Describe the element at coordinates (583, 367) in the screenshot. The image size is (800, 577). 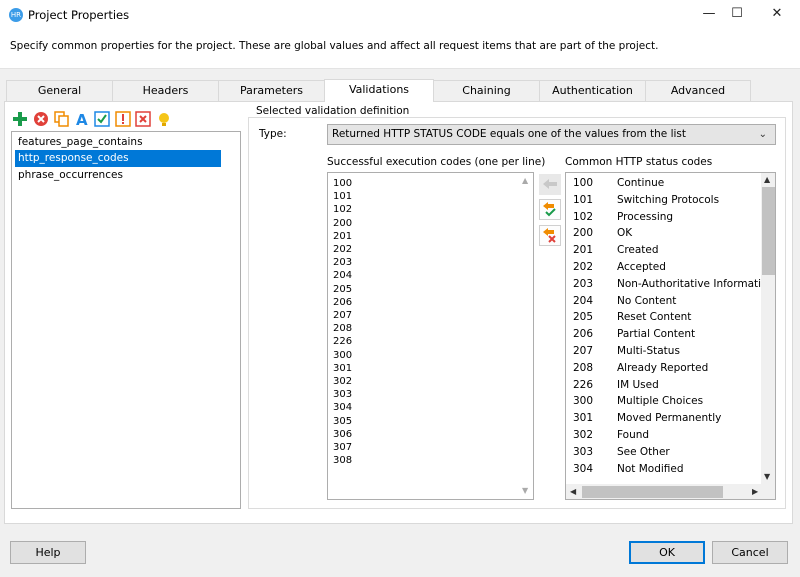
I see `status-code: 208` at that location.